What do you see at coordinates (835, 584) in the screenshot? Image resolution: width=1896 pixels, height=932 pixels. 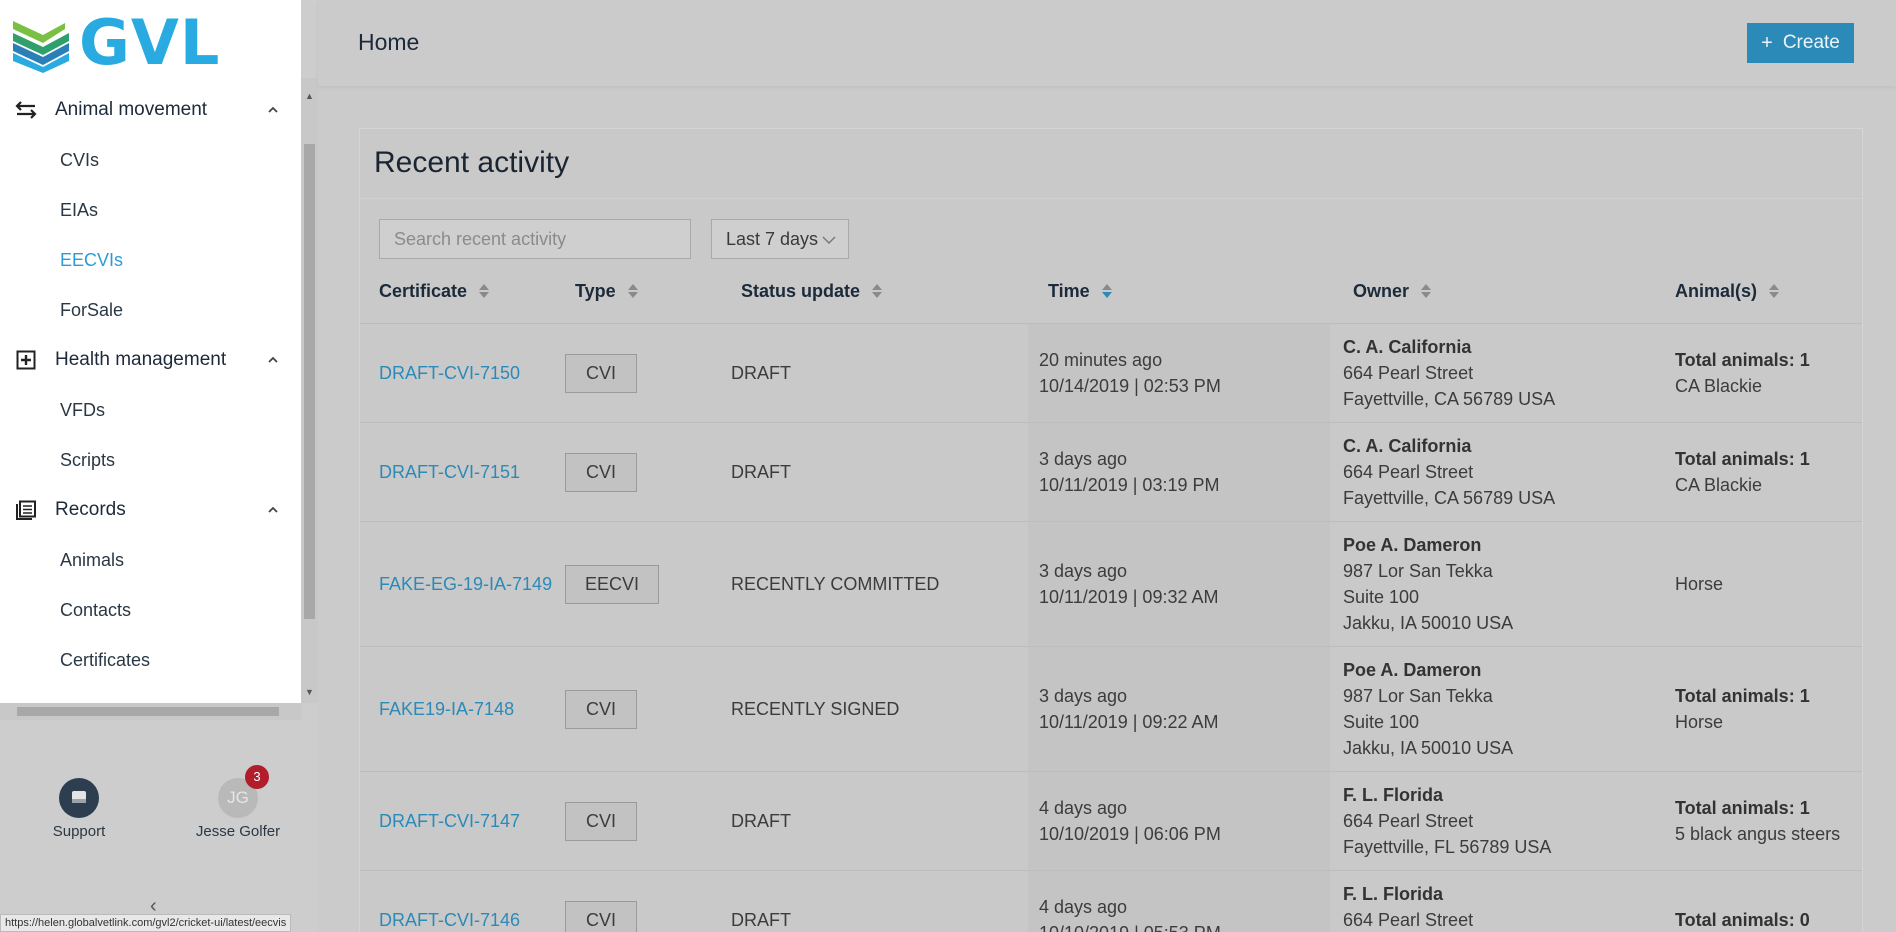 I see `status-text: RECENTLY COMMITTED` at bounding box center [835, 584].